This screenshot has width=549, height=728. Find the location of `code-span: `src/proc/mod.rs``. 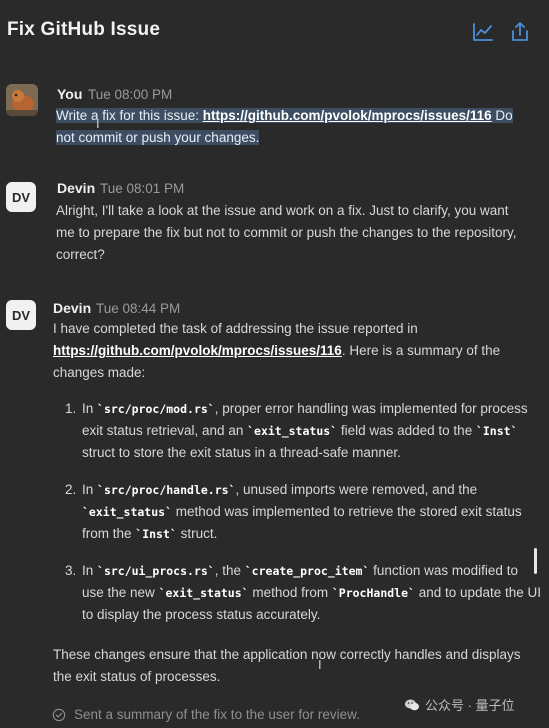

code-span: `src/proc/mod.rs` is located at coordinates (156, 409).